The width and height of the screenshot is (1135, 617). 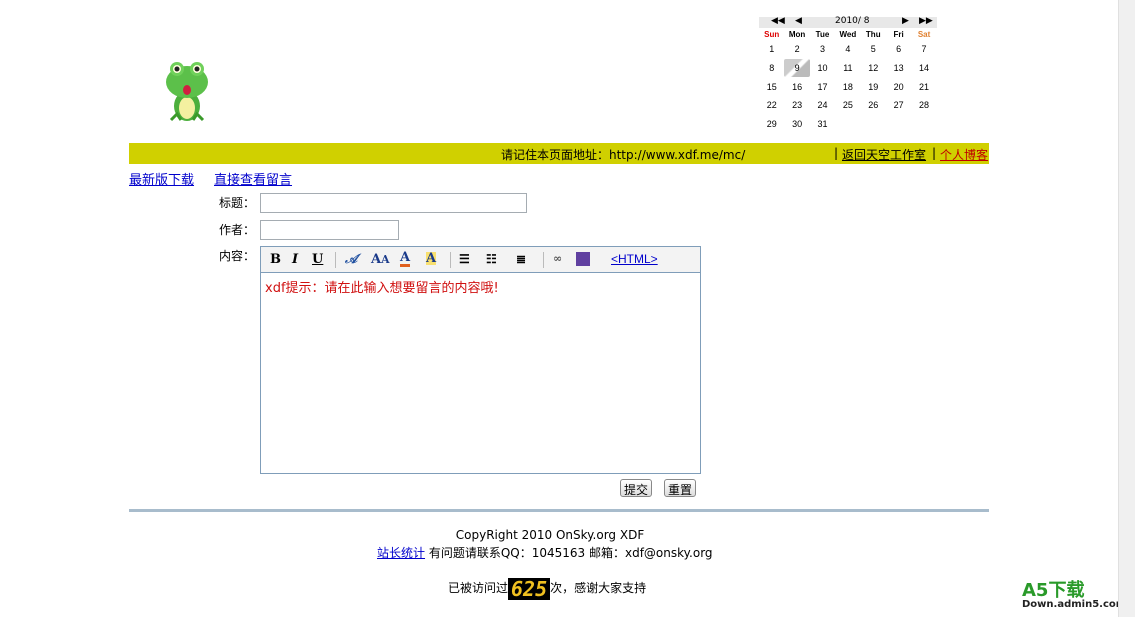 What do you see at coordinates (380, 259) in the screenshot?
I see `font-size-icon: AA` at bounding box center [380, 259].